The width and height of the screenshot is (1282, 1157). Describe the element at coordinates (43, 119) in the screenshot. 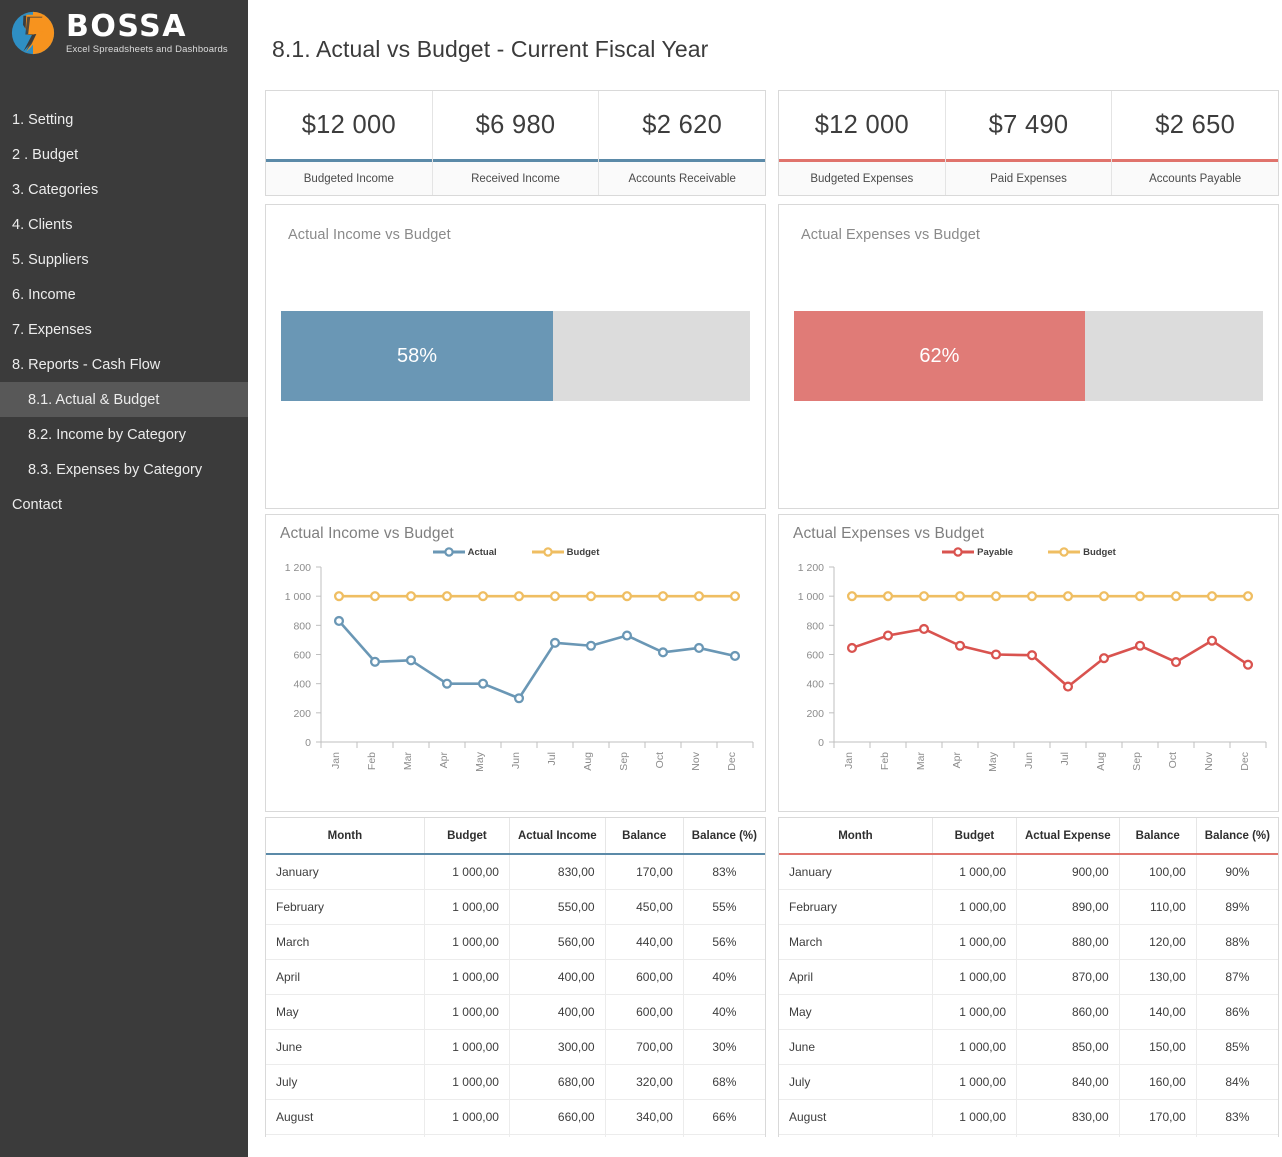

I see `sidebar-item-label: 1. Setting` at that location.